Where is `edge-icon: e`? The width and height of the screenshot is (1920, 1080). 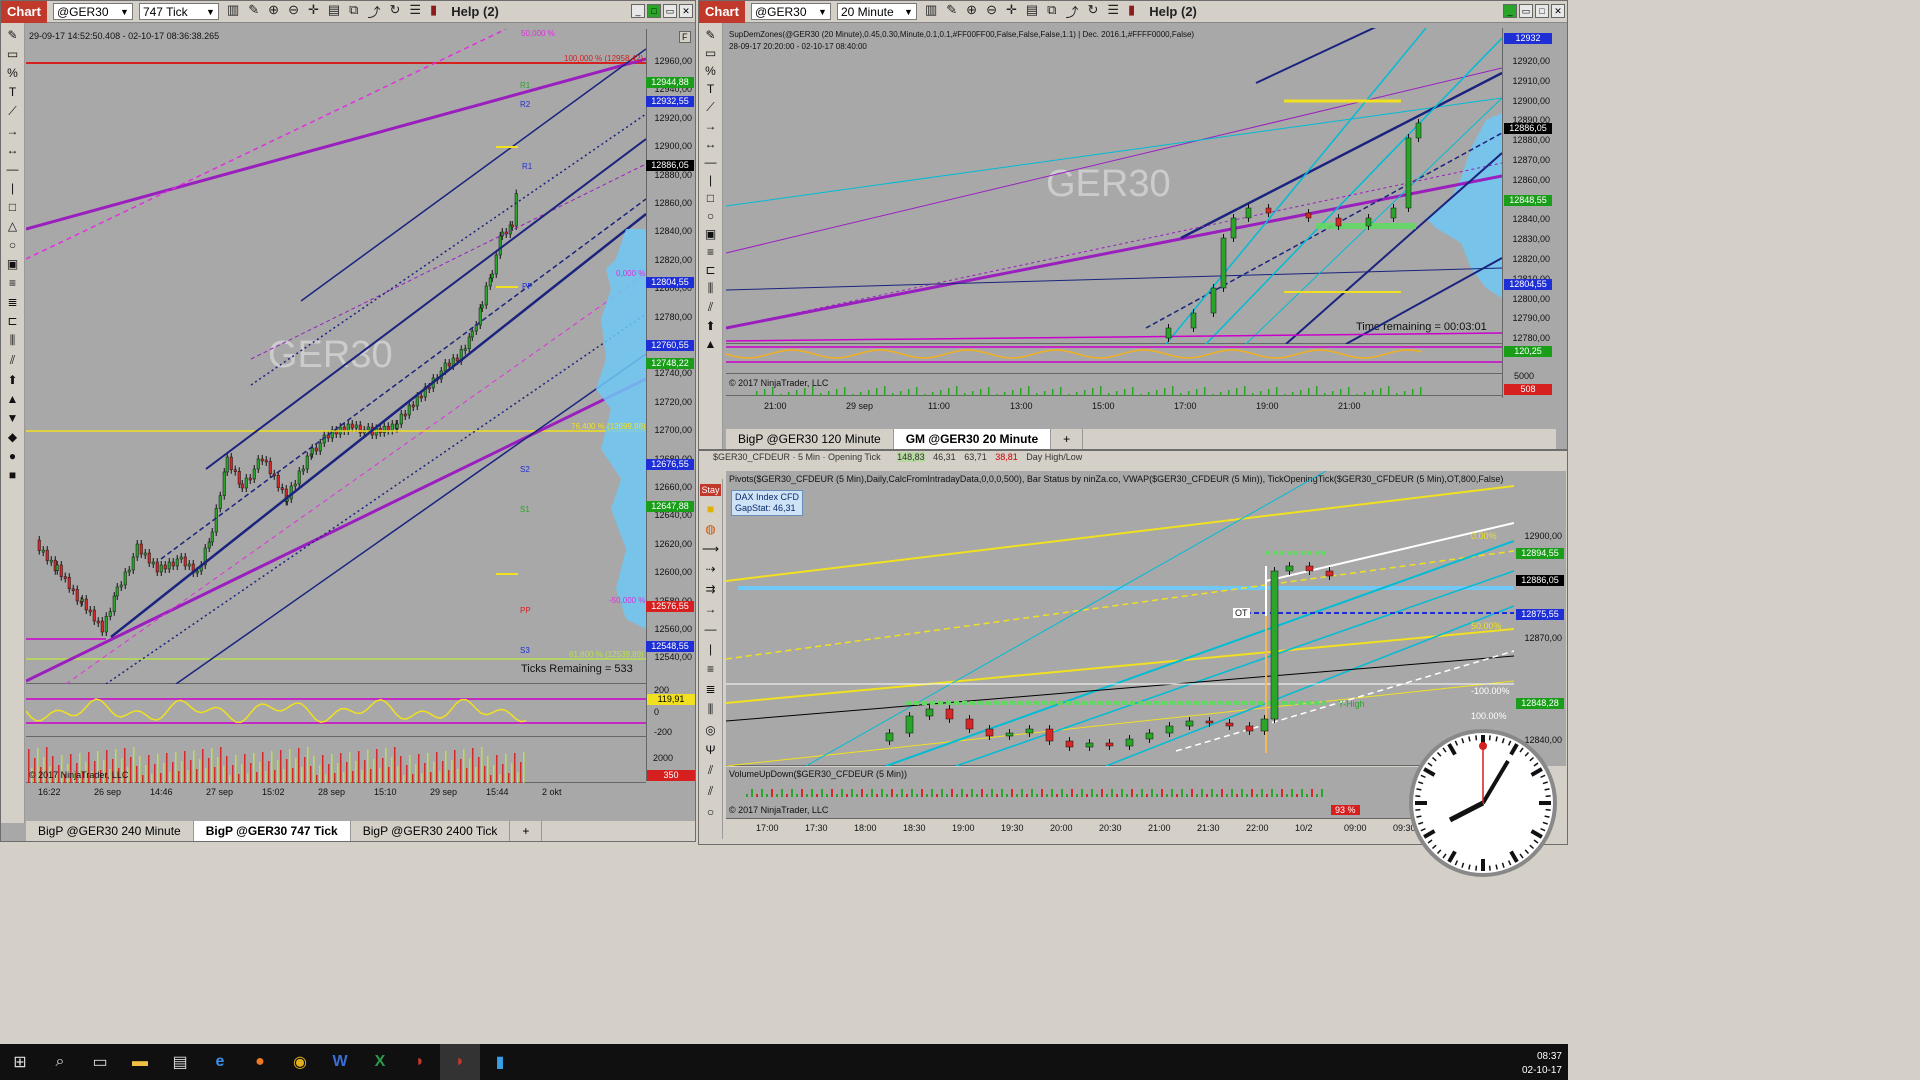 edge-icon: e is located at coordinates (220, 1062).